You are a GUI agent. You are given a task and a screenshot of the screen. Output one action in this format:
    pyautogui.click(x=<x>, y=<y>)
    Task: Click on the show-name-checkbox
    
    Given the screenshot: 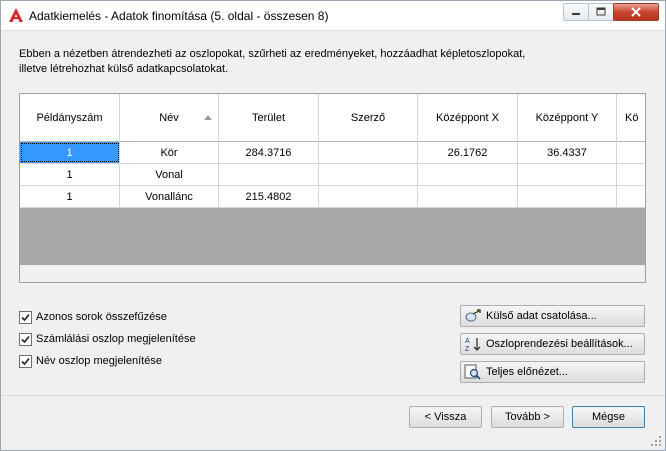 What is the action you would take?
    pyautogui.click(x=25, y=361)
    